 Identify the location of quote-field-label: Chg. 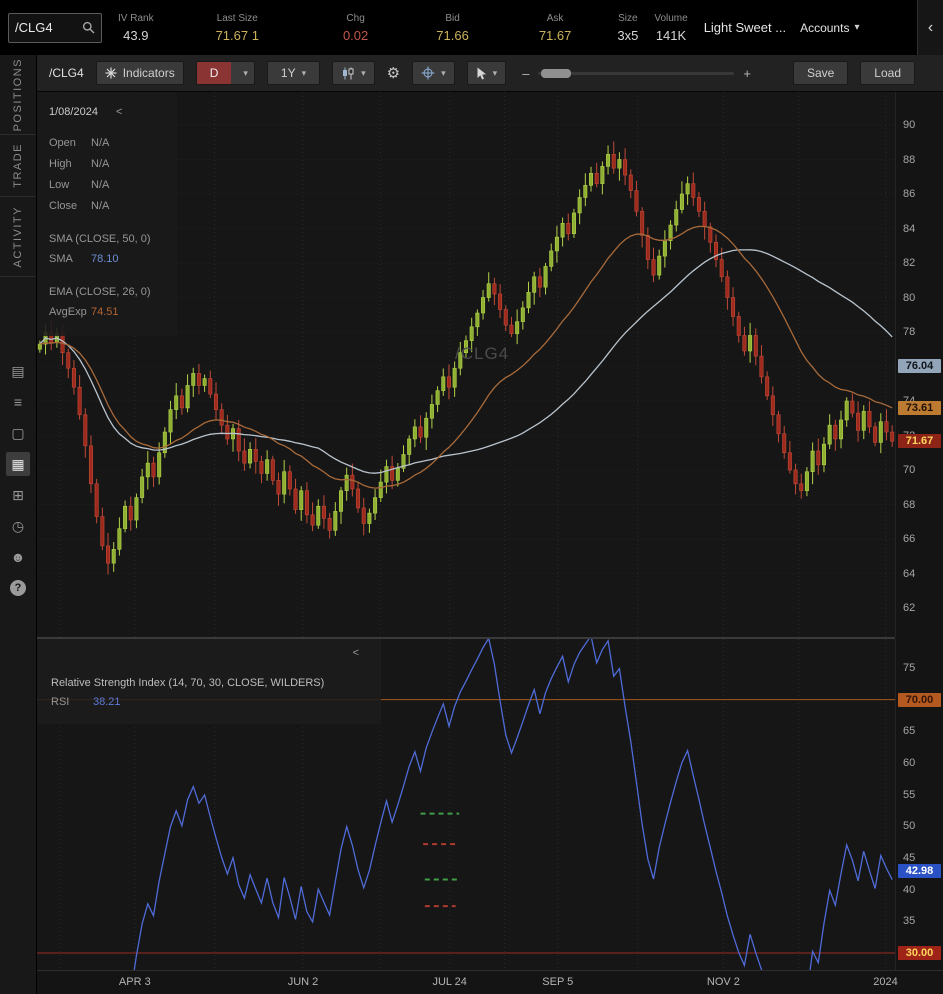
(355, 18).